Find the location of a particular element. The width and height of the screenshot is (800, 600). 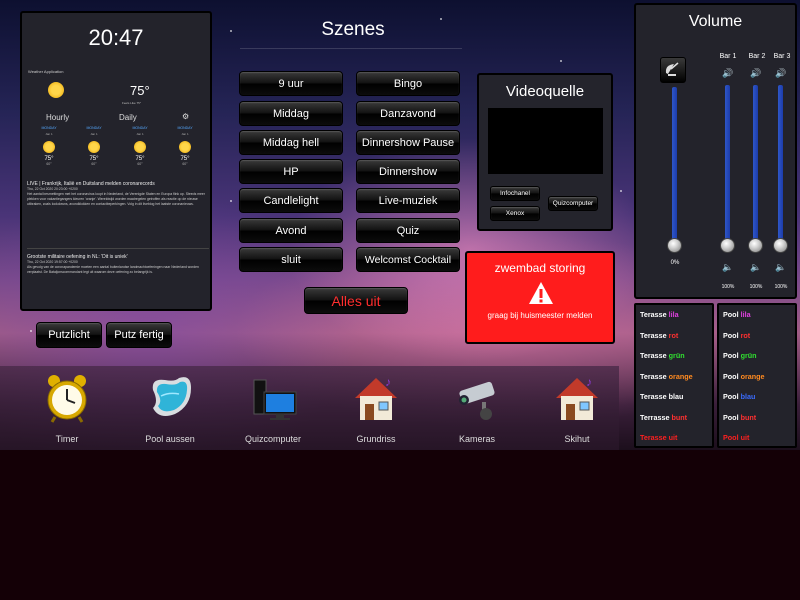

scene-middag-hell-button: Middag hell is located at coordinates (291, 142).